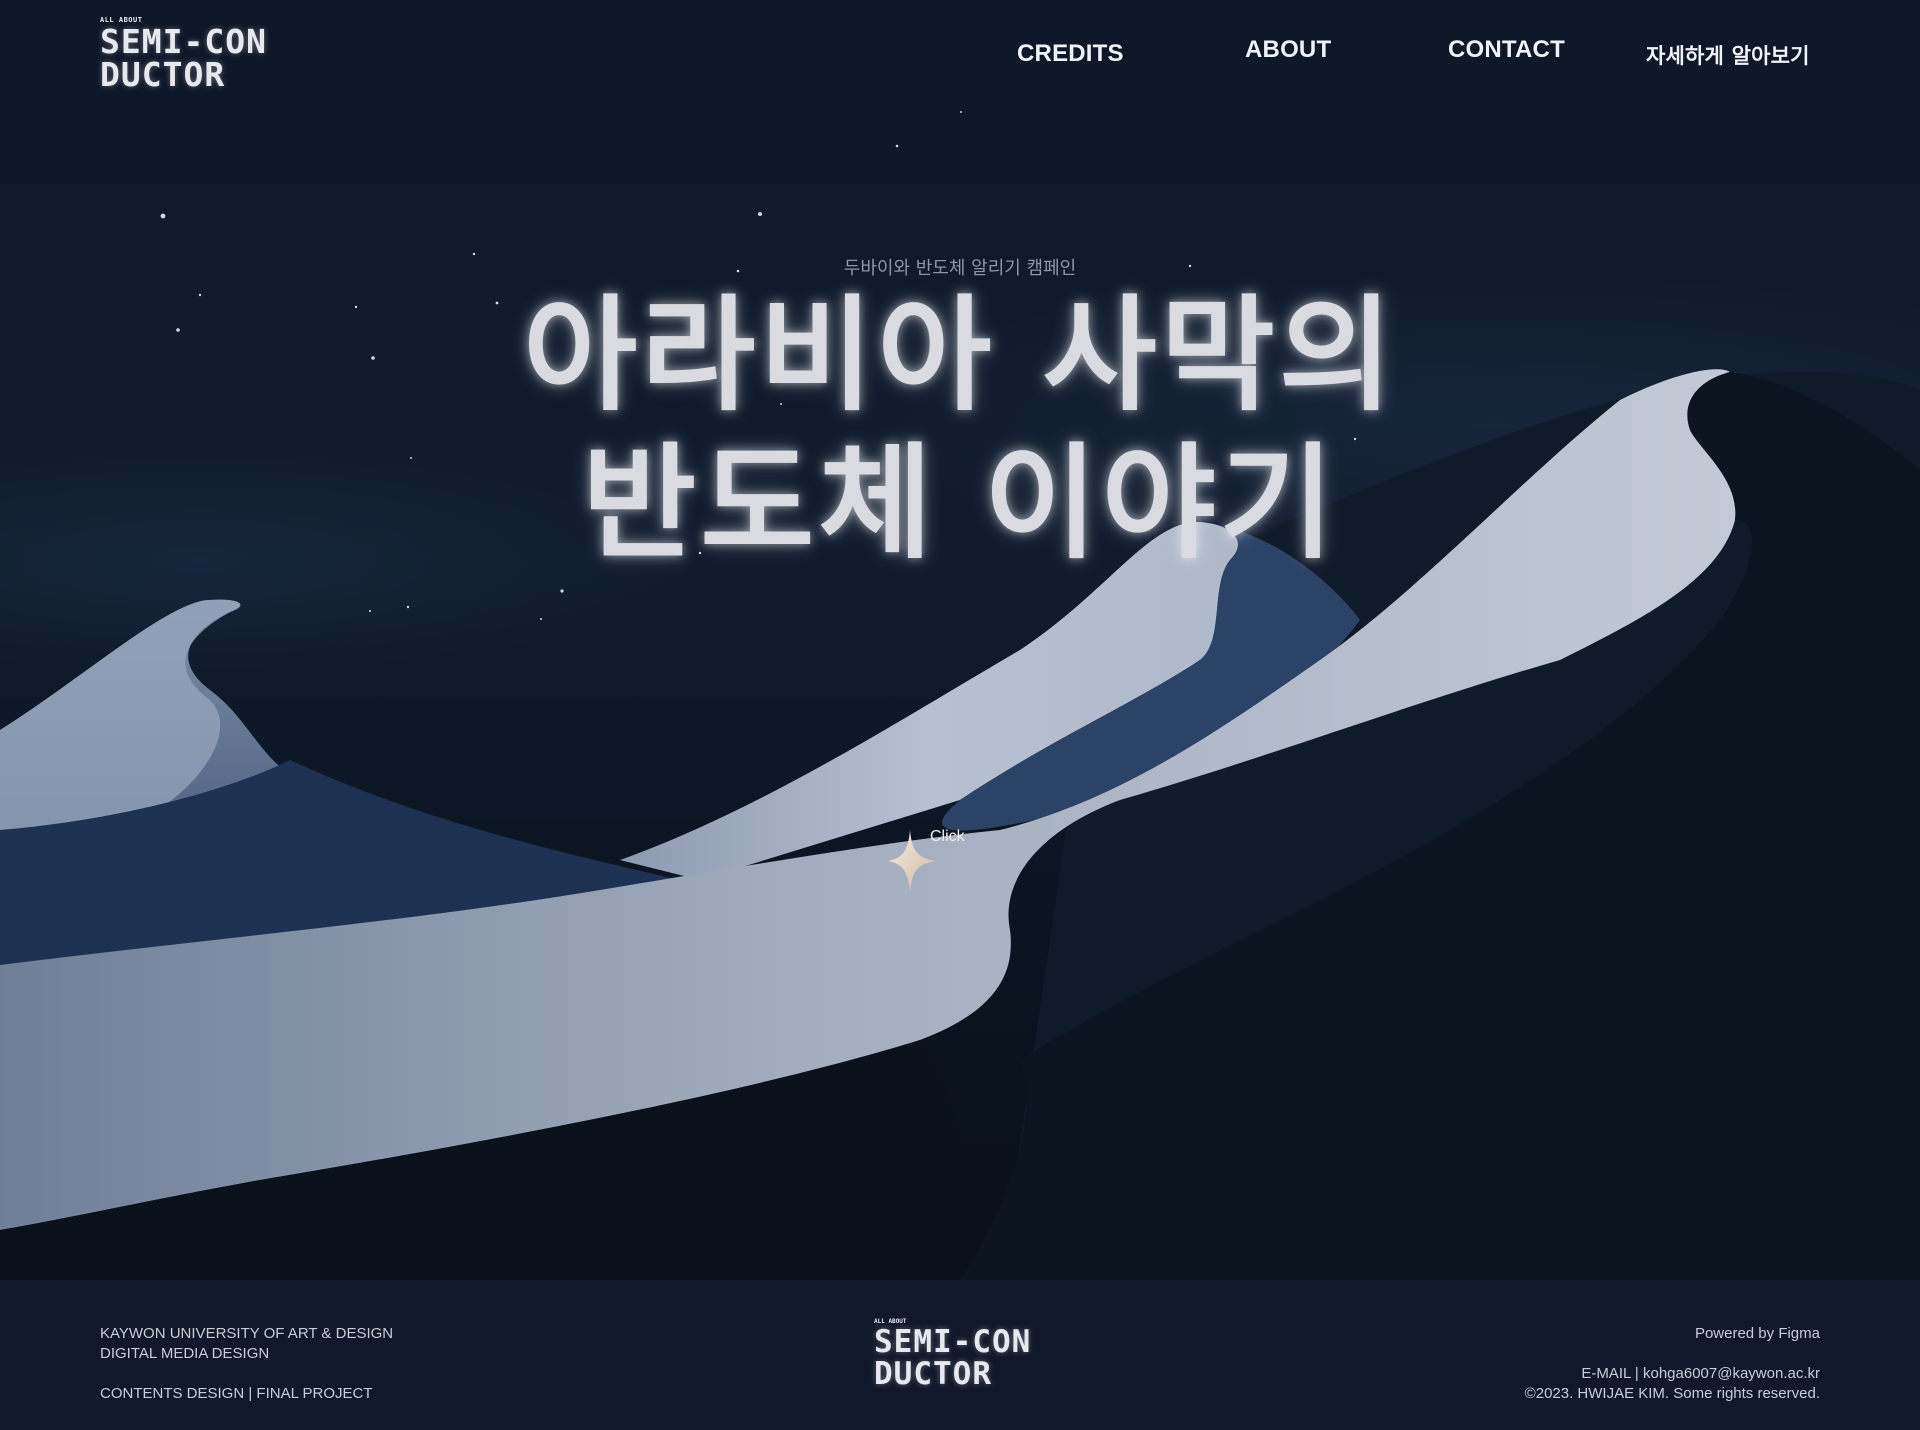 The image size is (1920, 1430). I want to click on footer-project: CONTENTS DESIGN | FINAL PROJECT, so click(236, 1393).